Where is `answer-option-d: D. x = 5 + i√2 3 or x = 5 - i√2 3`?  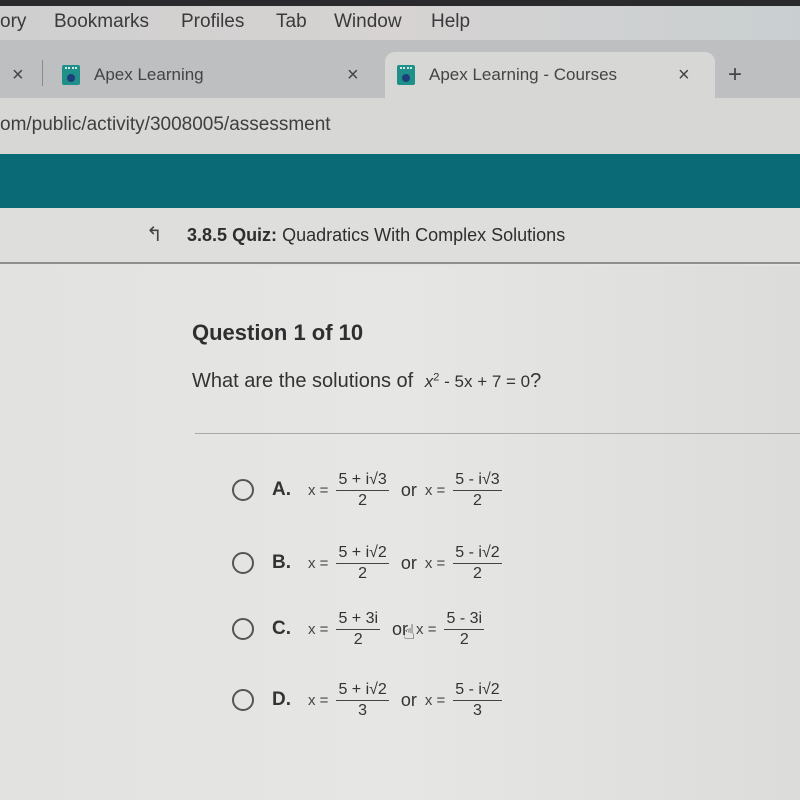 answer-option-d: D. x = 5 + i√2 3 or x = 5 - i√2 3 is located at coordinates (369, 700).